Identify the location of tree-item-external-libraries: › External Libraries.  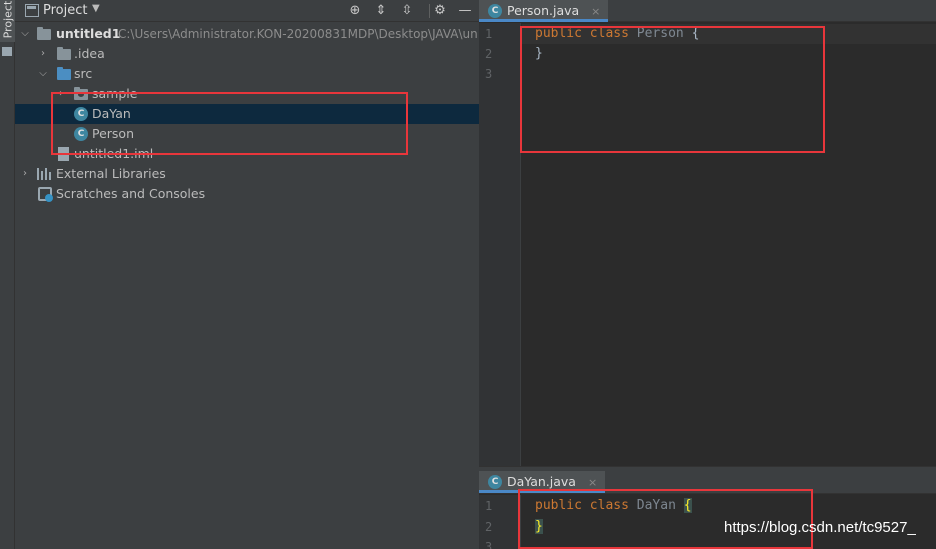
(247, 174).